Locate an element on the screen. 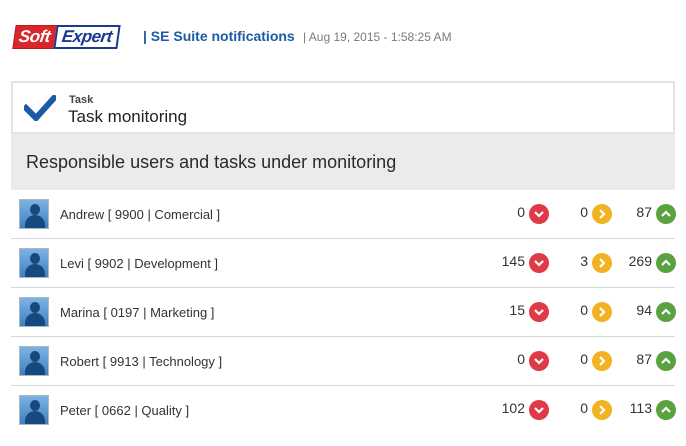 Image resolution: width=686 pixels, height=446 pixels. warning-count: 3 is located at coordinates (584, 261).